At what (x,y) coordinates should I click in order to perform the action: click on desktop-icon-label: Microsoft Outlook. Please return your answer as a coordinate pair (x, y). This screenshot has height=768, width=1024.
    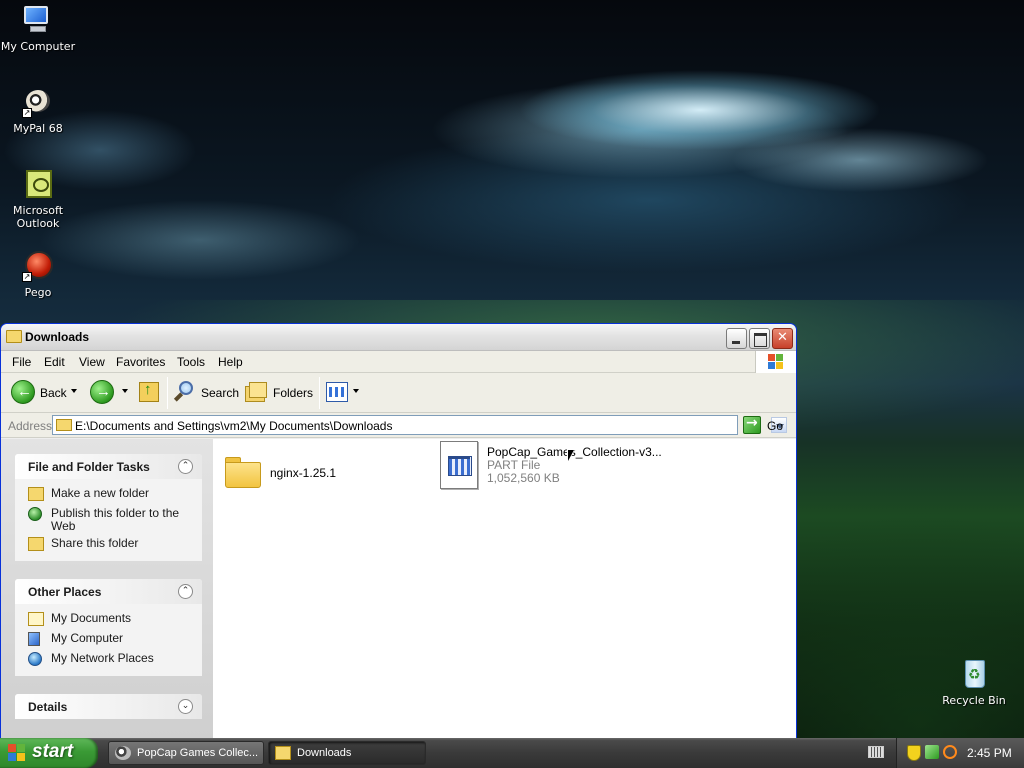
    Looking at the image, I should click on (38, 217).